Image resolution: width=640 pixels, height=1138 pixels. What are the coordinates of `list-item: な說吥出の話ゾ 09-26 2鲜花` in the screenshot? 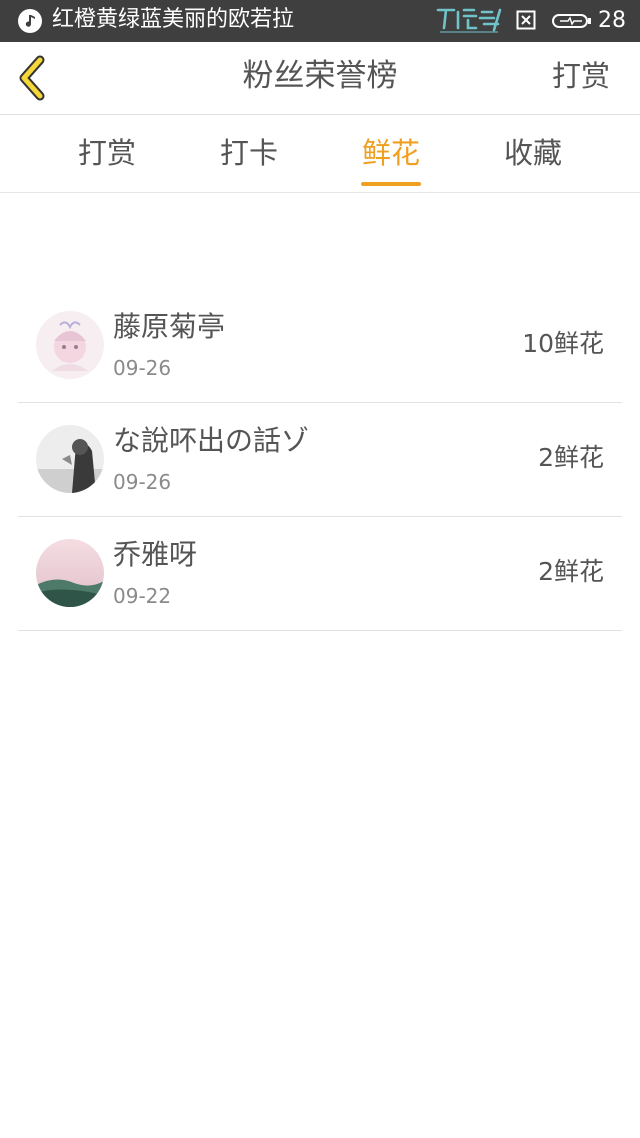 It's located at (320, 460).